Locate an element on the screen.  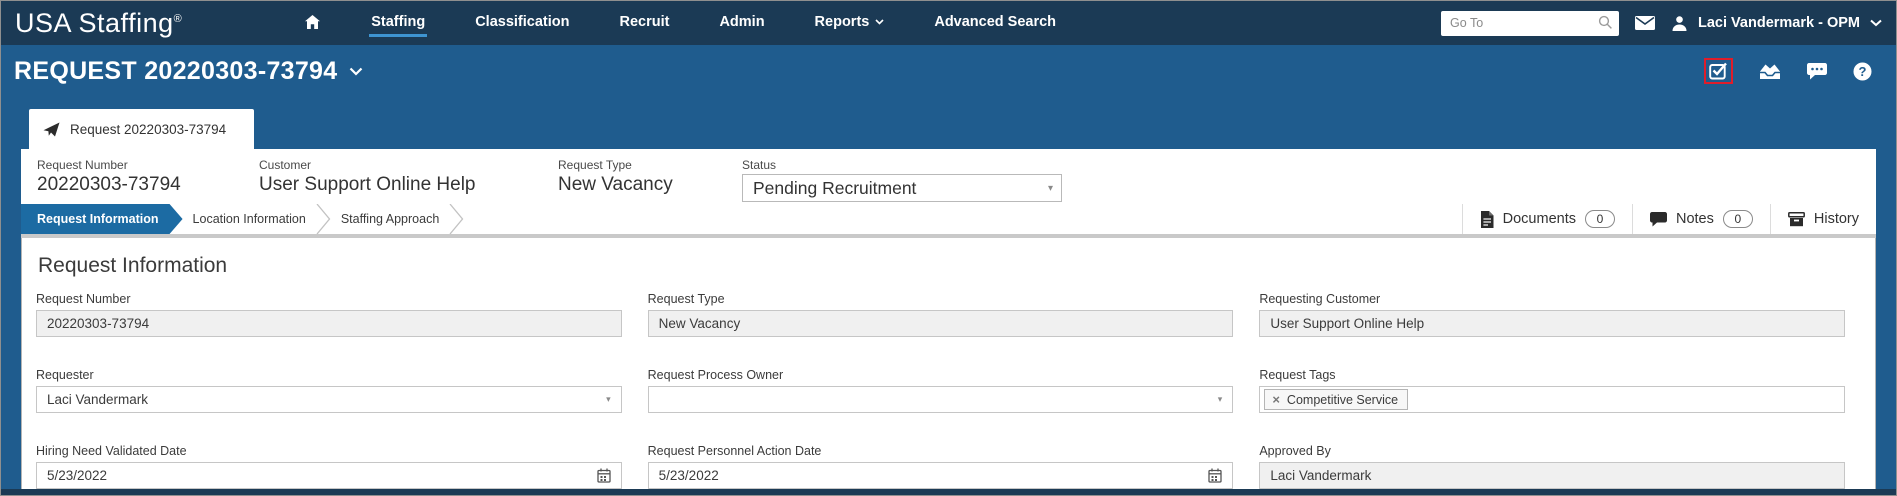
tab-label: Staffing Approach is located at coordinates (390, 219).